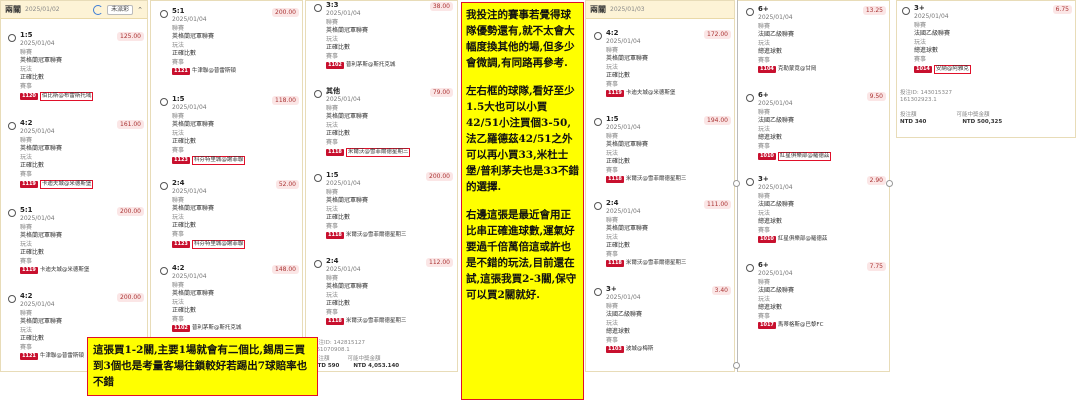 The image size is (1080, 403). Describe the element at coordinates (913, 122) in the screenshot. I see `stake-value: NTD 340` at that location.